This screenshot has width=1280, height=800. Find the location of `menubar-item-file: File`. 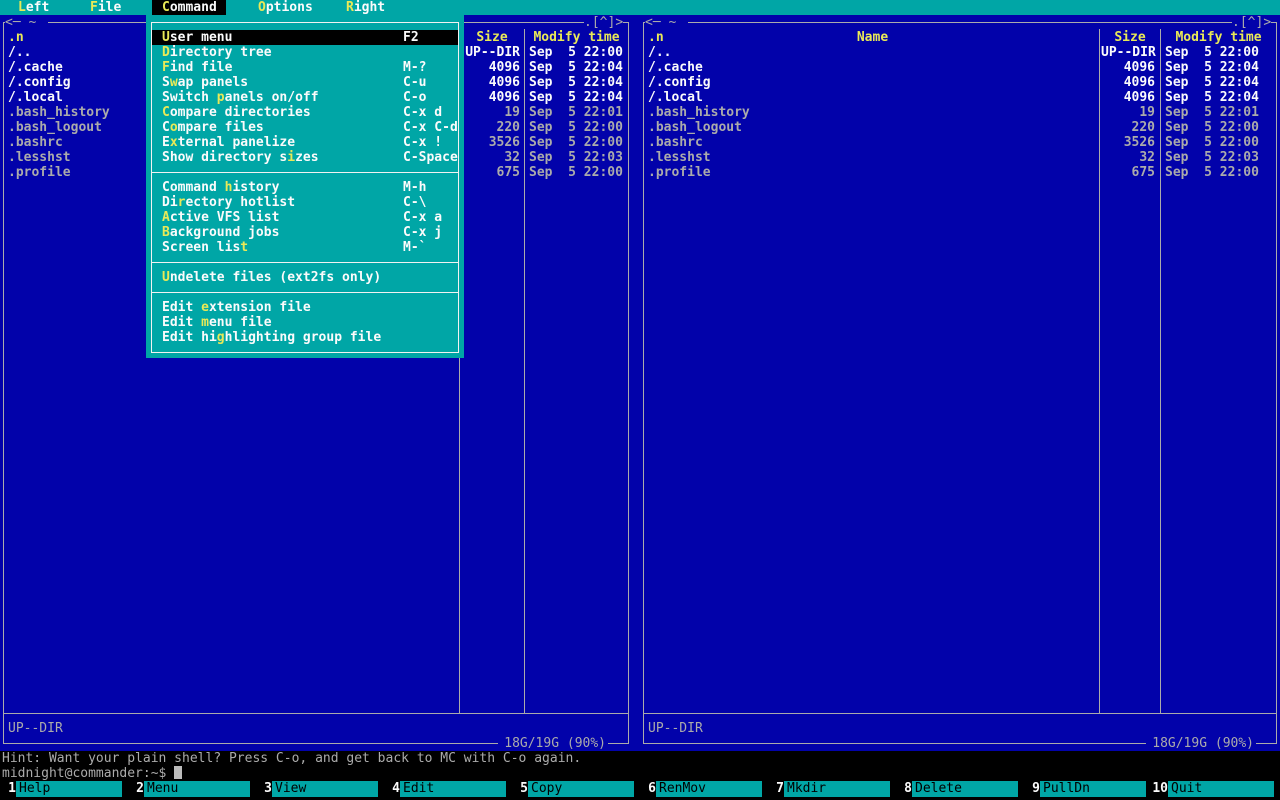

menubar-item-file: File is located at coordinates (105, 7).